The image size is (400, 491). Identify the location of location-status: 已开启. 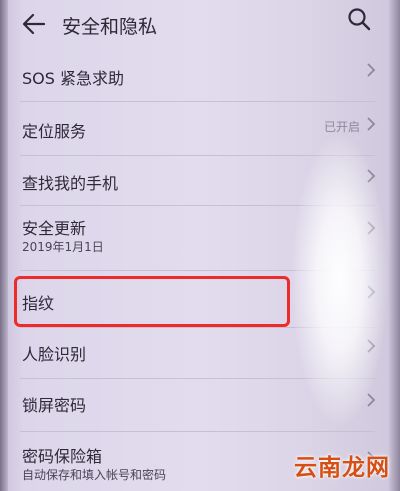
(341, 127).